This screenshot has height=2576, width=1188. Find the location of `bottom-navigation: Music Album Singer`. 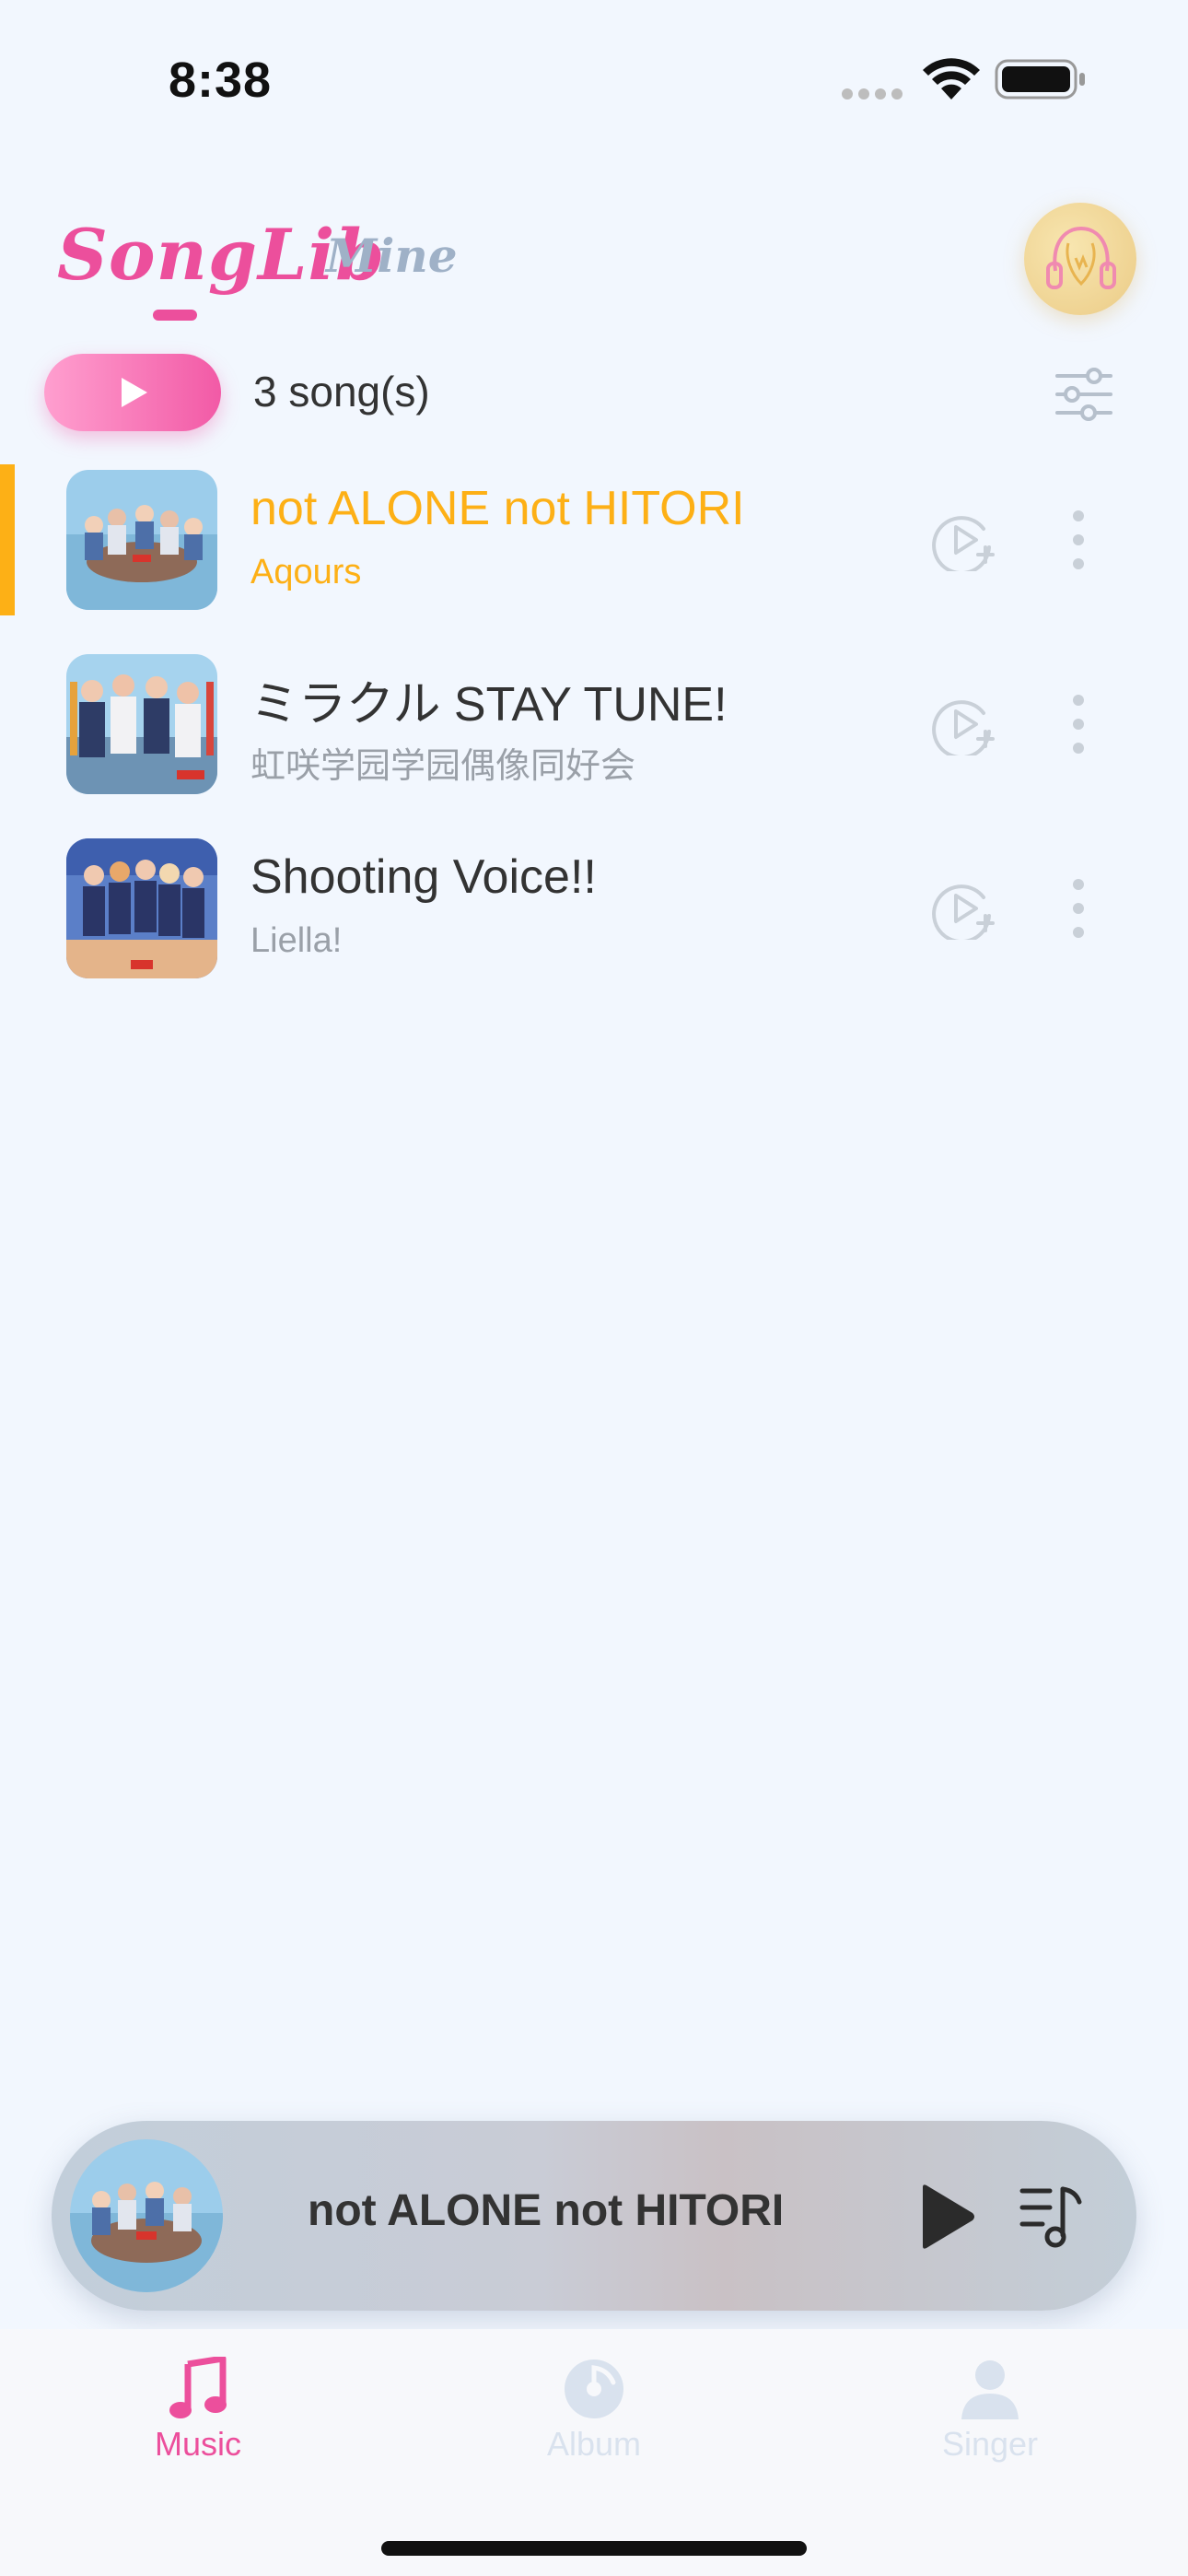

bottom-navigation: Music Album Singer is located at coordinates (594, 2452).